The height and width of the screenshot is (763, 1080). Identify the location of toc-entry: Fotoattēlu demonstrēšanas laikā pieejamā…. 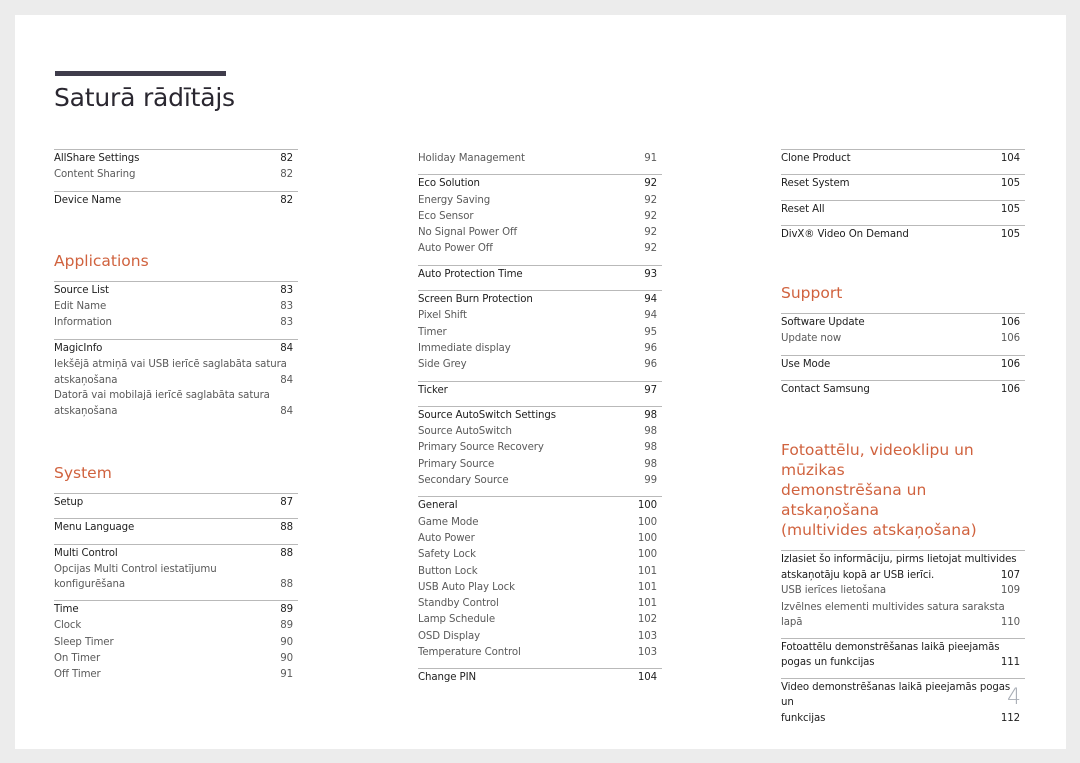
(903, 655).